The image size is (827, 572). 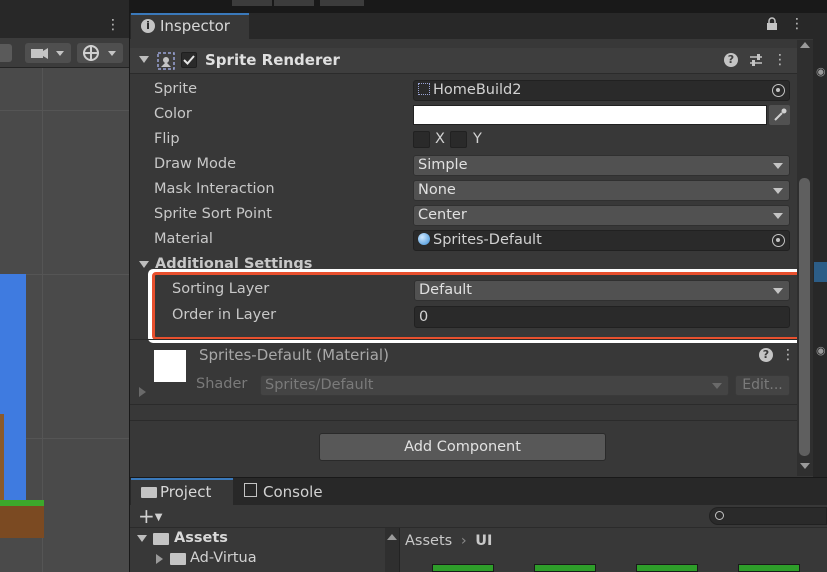 I want to click on tab-project-label: Project, so click(x=186, y=492).